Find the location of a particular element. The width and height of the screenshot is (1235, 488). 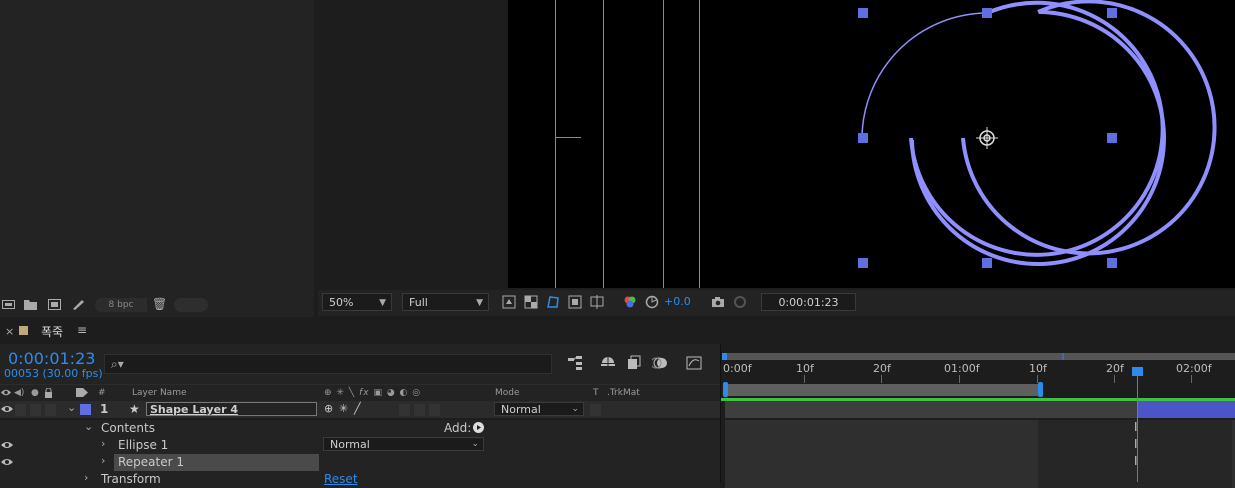

column-index: # is located at coordinates (102, 393).